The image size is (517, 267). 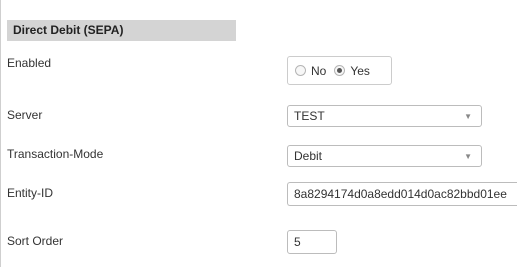 I want to click on entity-id-label: Entity-ID, so click(x=30, y=193).